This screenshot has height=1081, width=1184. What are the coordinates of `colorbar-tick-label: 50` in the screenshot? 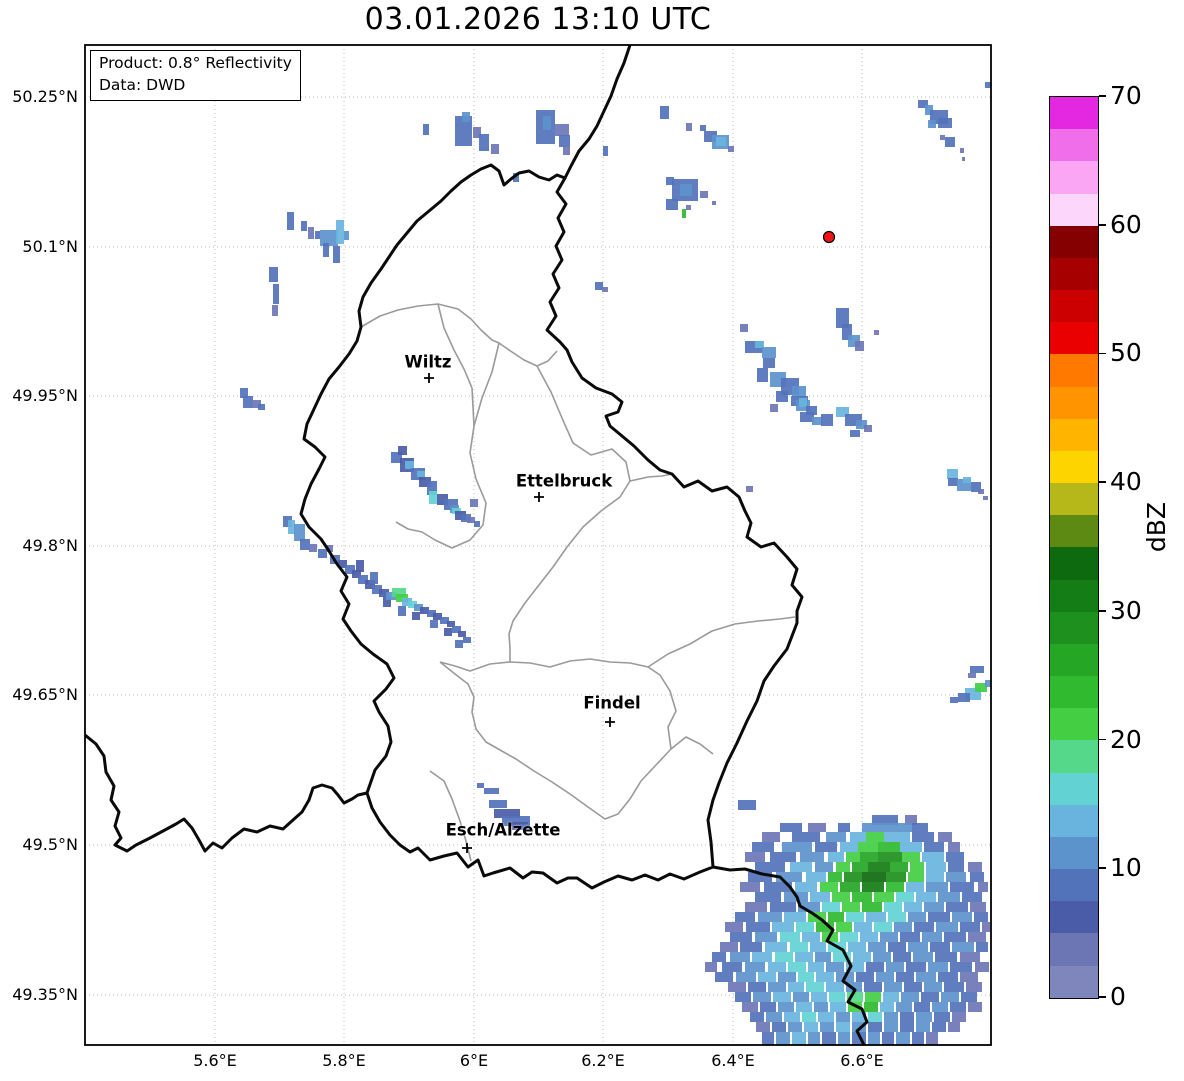 It's located at (1126, 353).